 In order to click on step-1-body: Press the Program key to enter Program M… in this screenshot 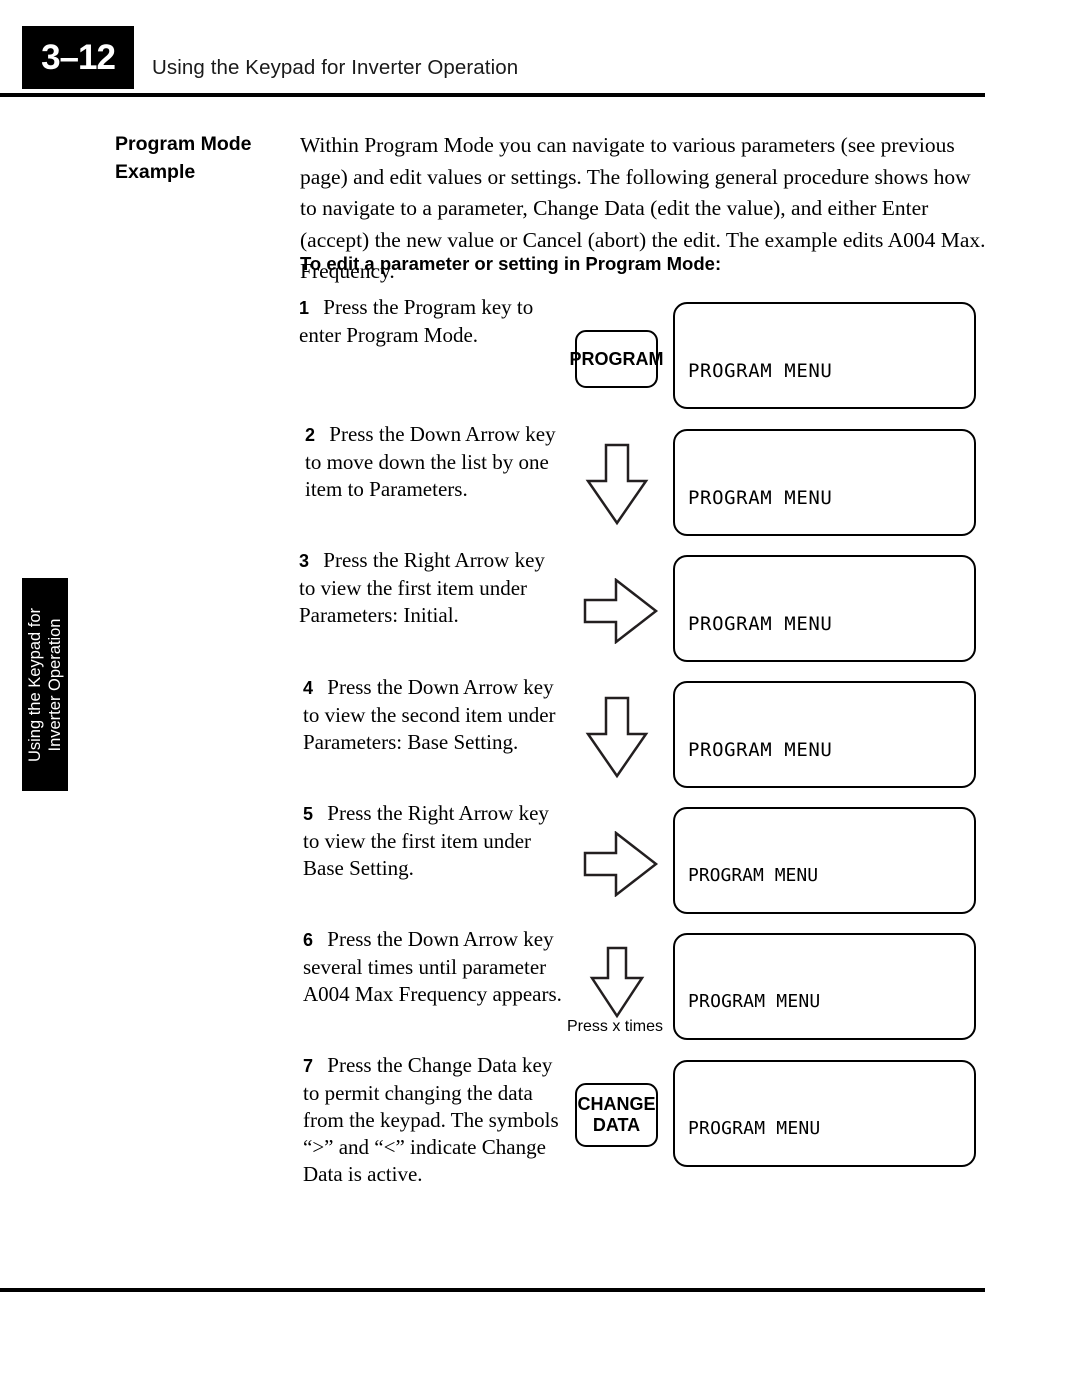, I will do `click(416, 321)`.